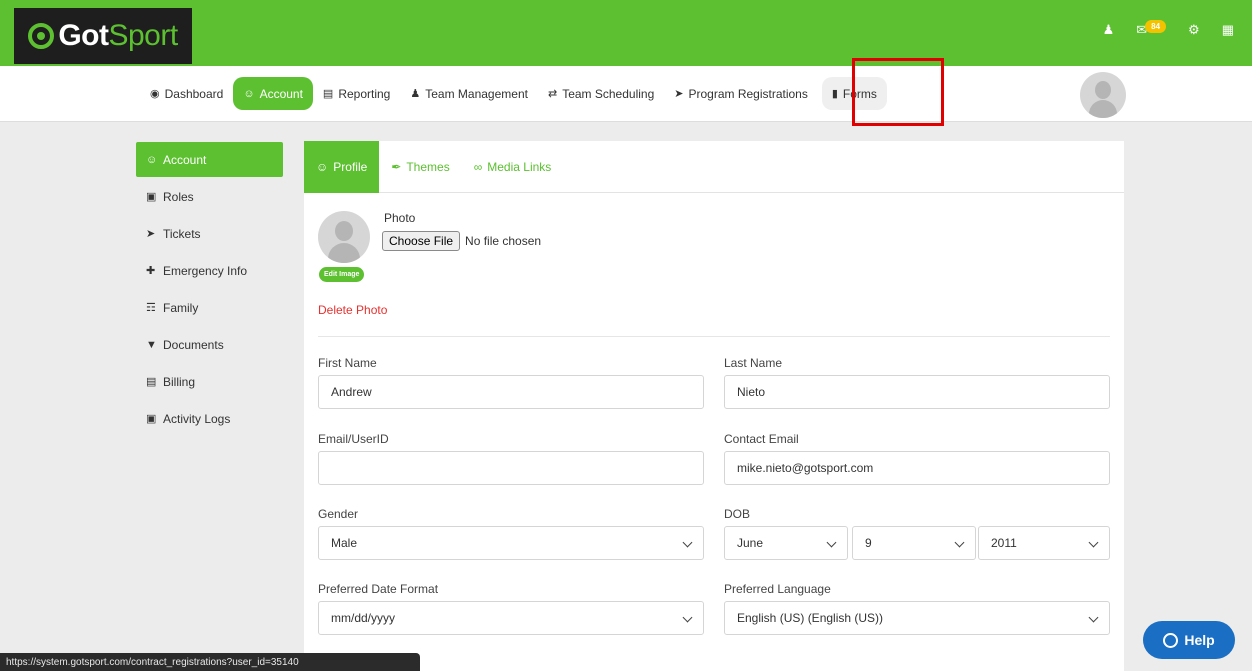 This screenshot has height=671, width=1252. I want to click on language-select: English (US) (English (US)), so click(917, 618).